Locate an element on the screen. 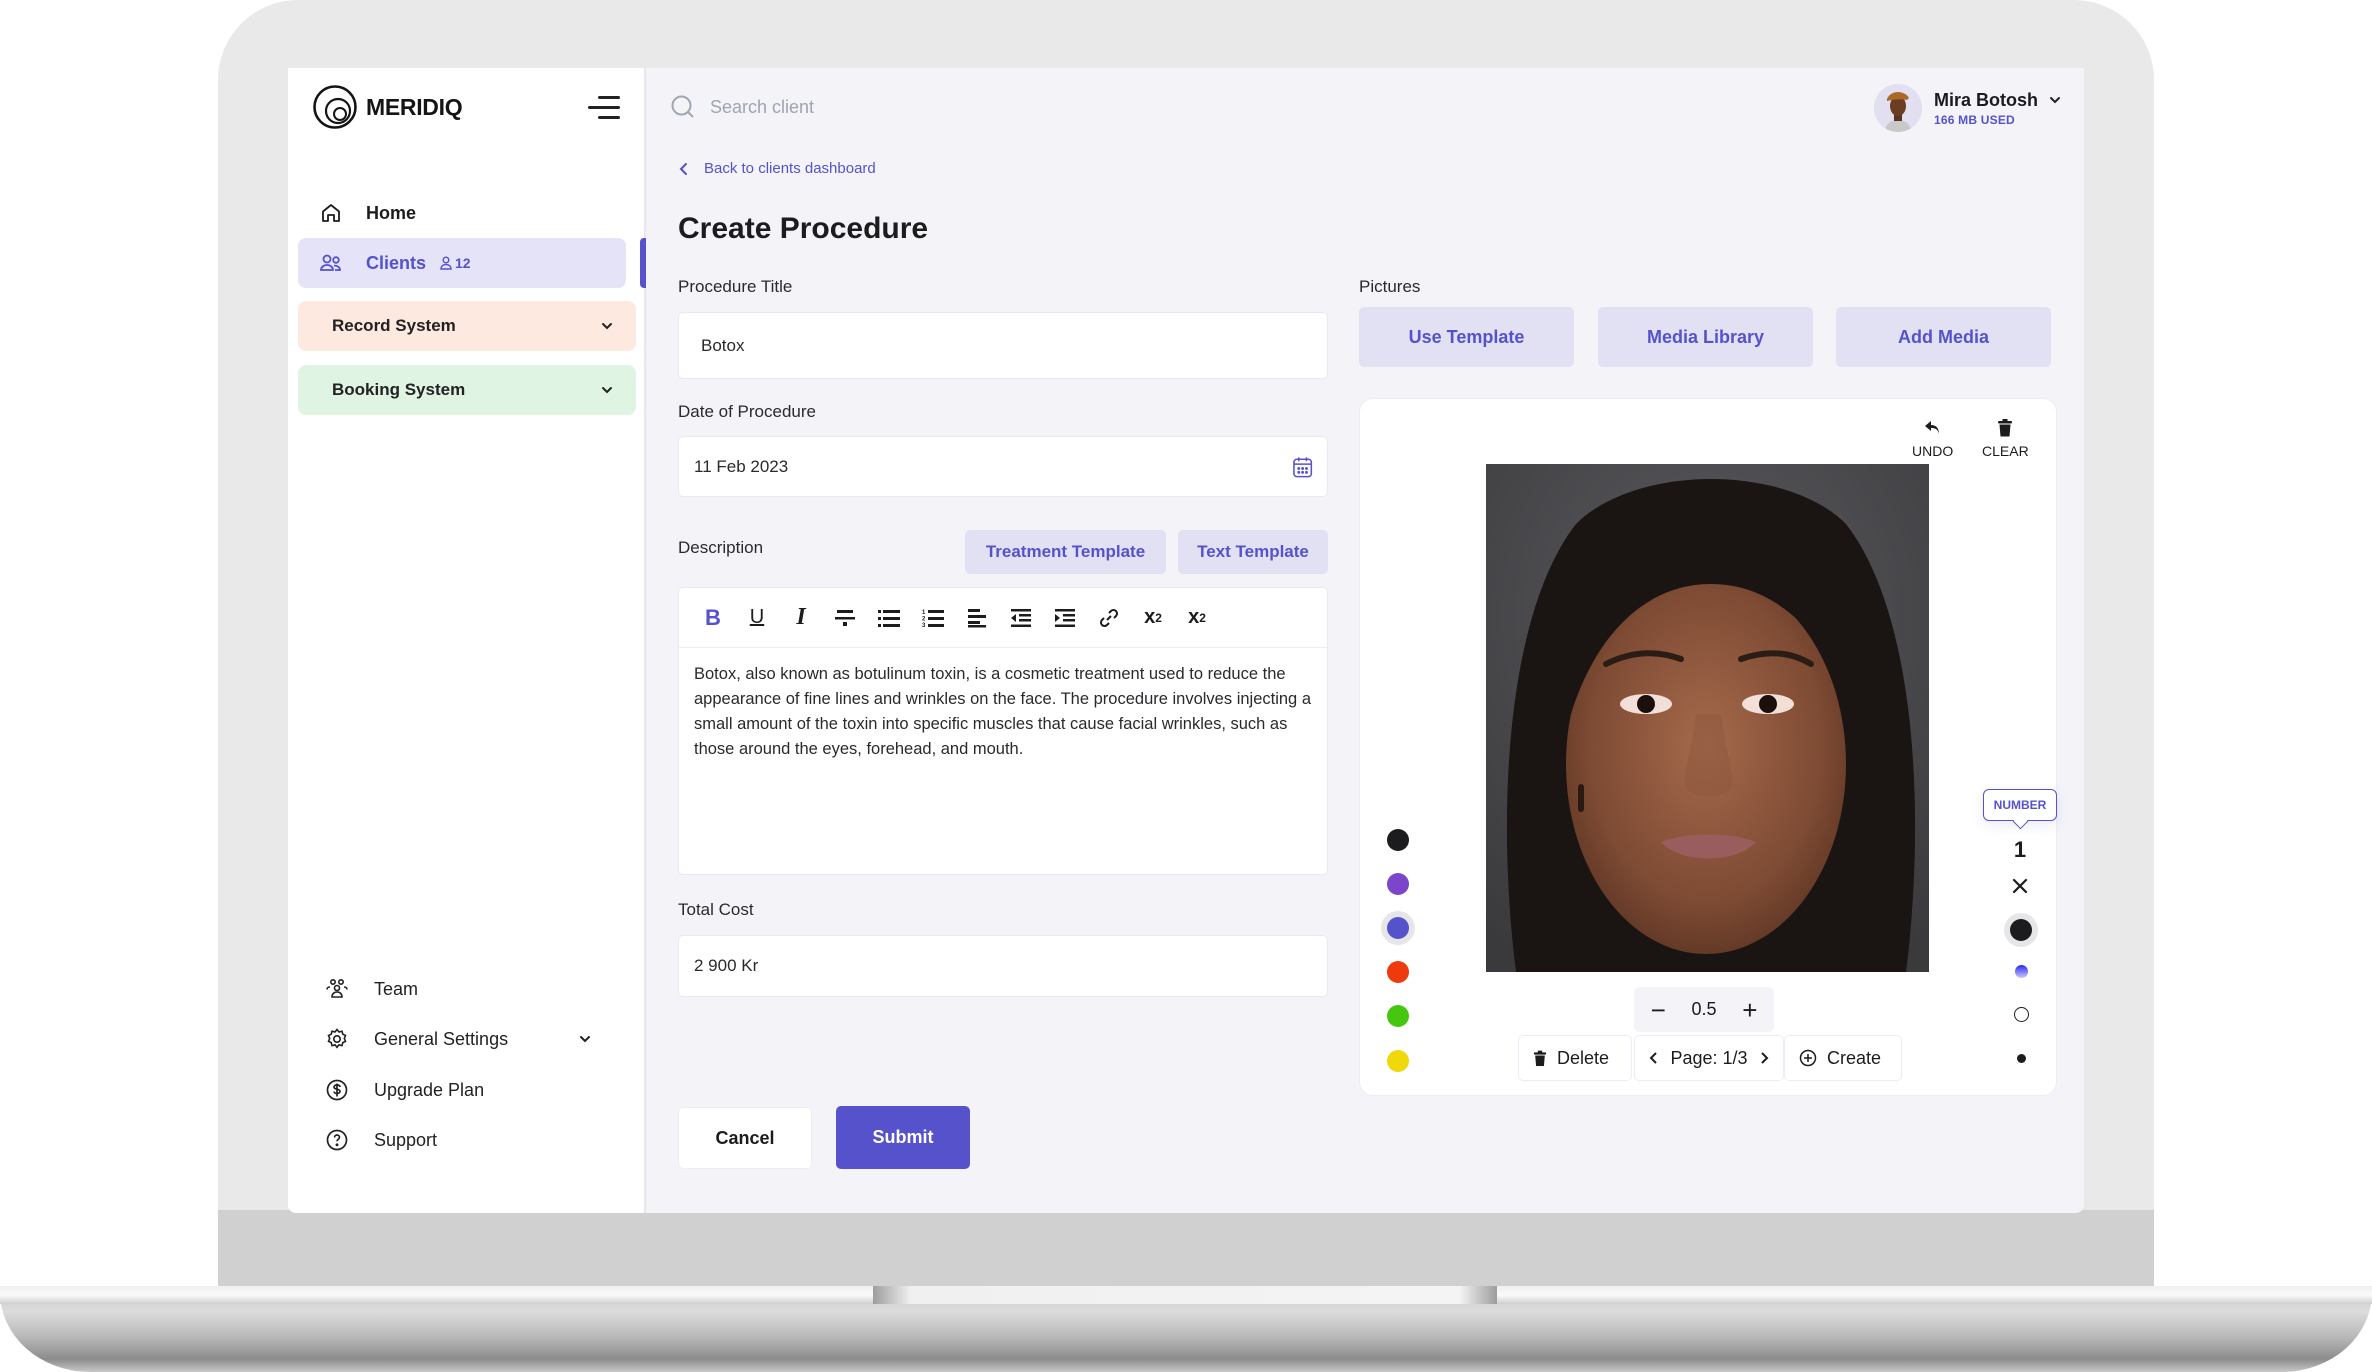  chevron-right-icon is located at coordinates (1764, 1058).